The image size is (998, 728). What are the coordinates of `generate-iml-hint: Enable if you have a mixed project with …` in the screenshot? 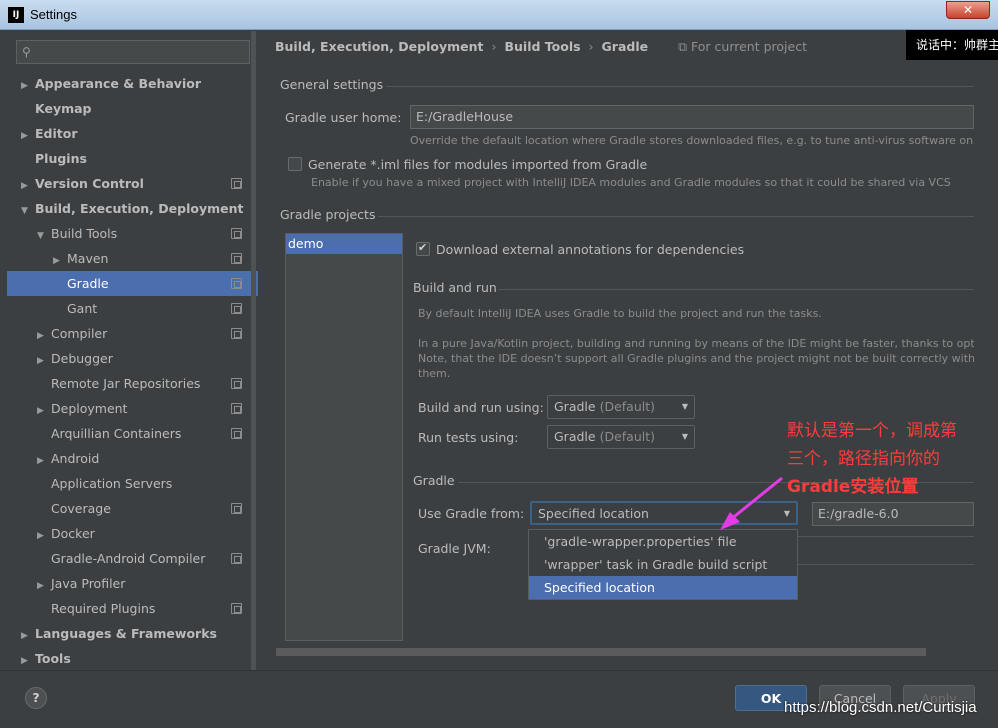 It's located at (631, 182).